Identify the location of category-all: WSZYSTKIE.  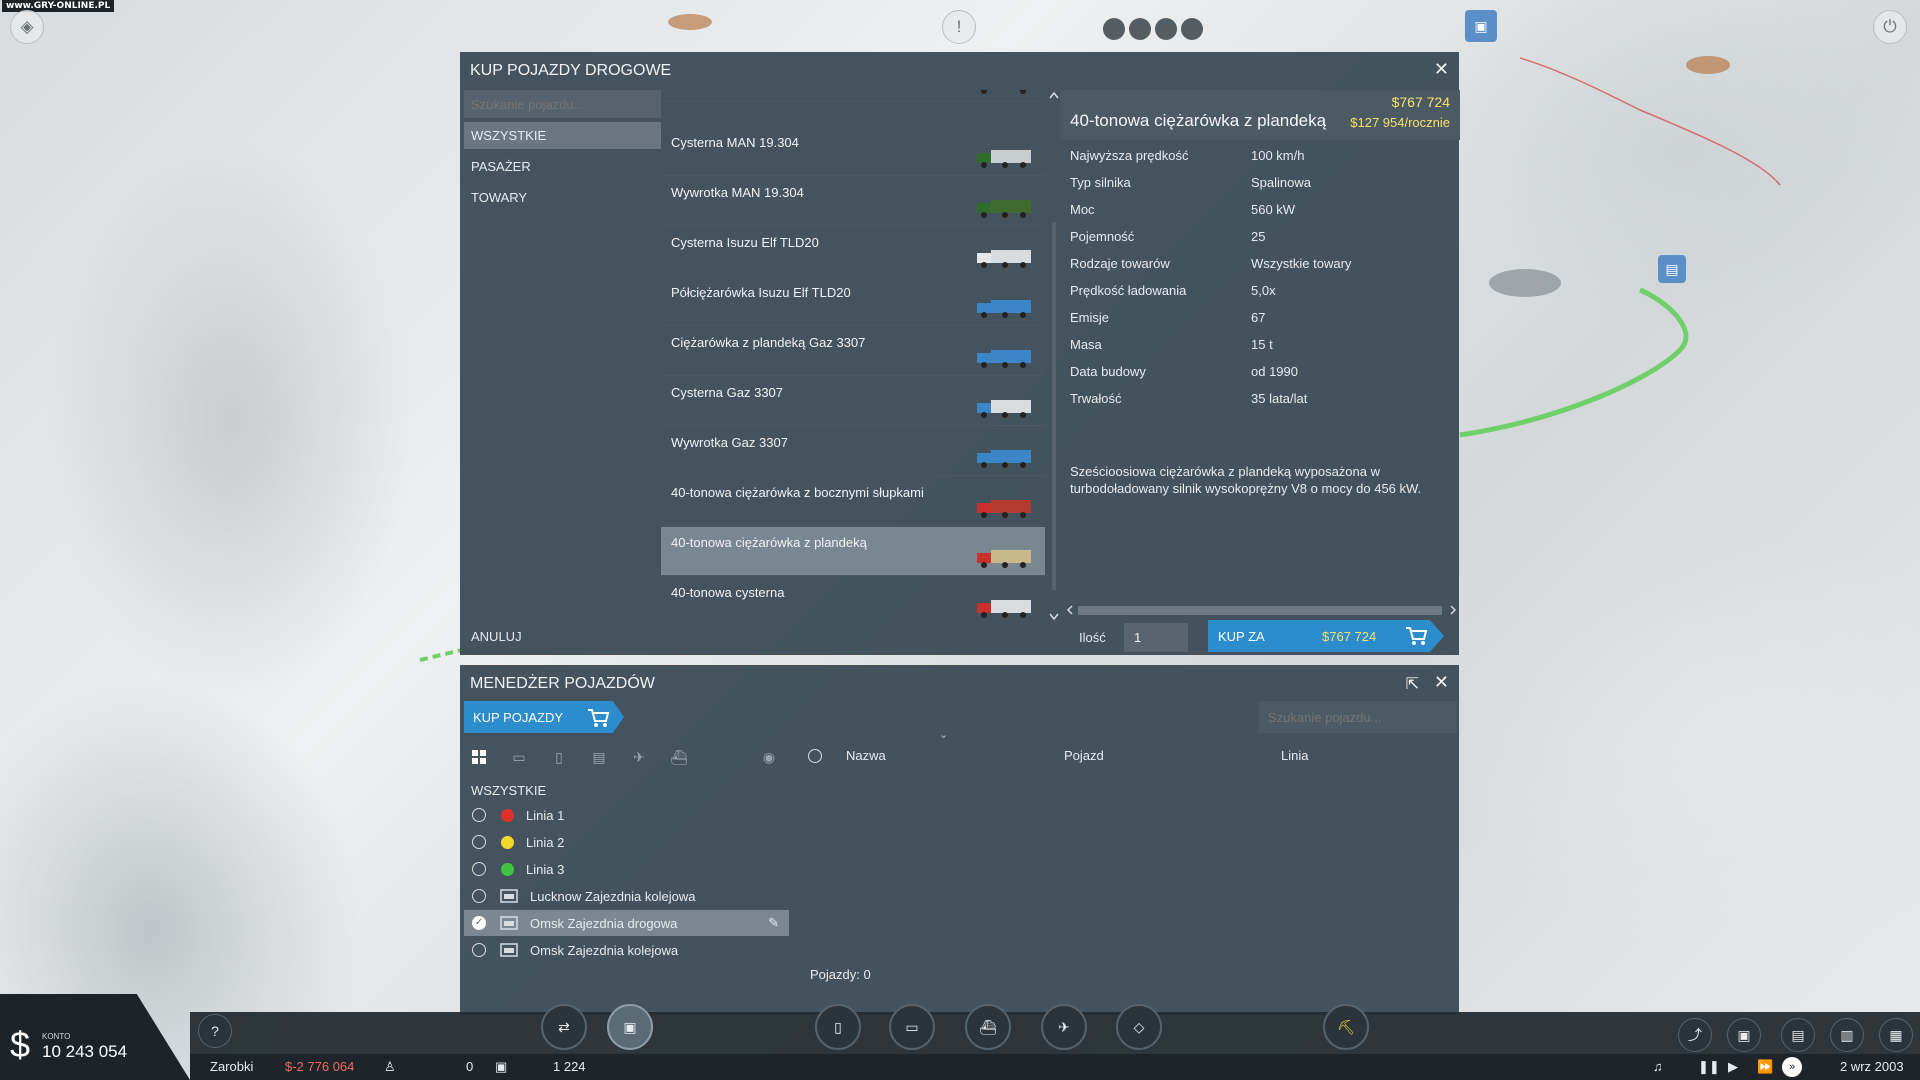
(562, 135).